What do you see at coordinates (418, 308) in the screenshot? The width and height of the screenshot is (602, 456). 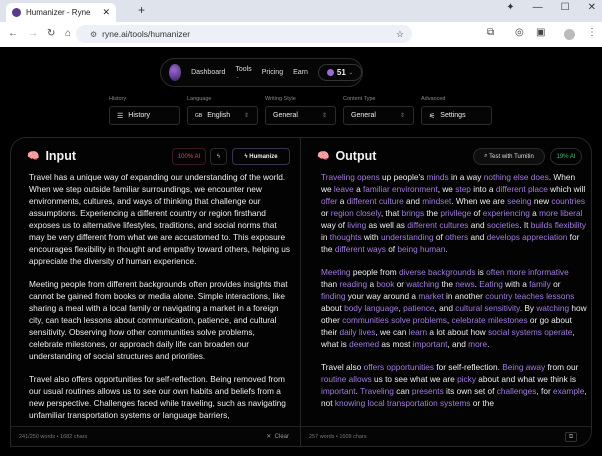 I see `changed-phrase: patience` at bounding box center [418, 308].